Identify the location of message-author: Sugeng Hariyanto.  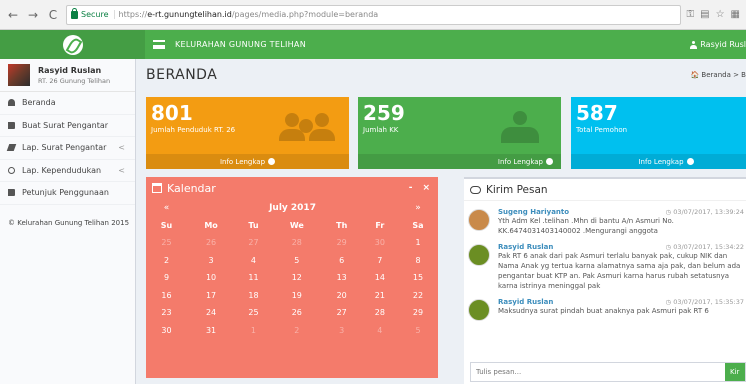
(533, 212).